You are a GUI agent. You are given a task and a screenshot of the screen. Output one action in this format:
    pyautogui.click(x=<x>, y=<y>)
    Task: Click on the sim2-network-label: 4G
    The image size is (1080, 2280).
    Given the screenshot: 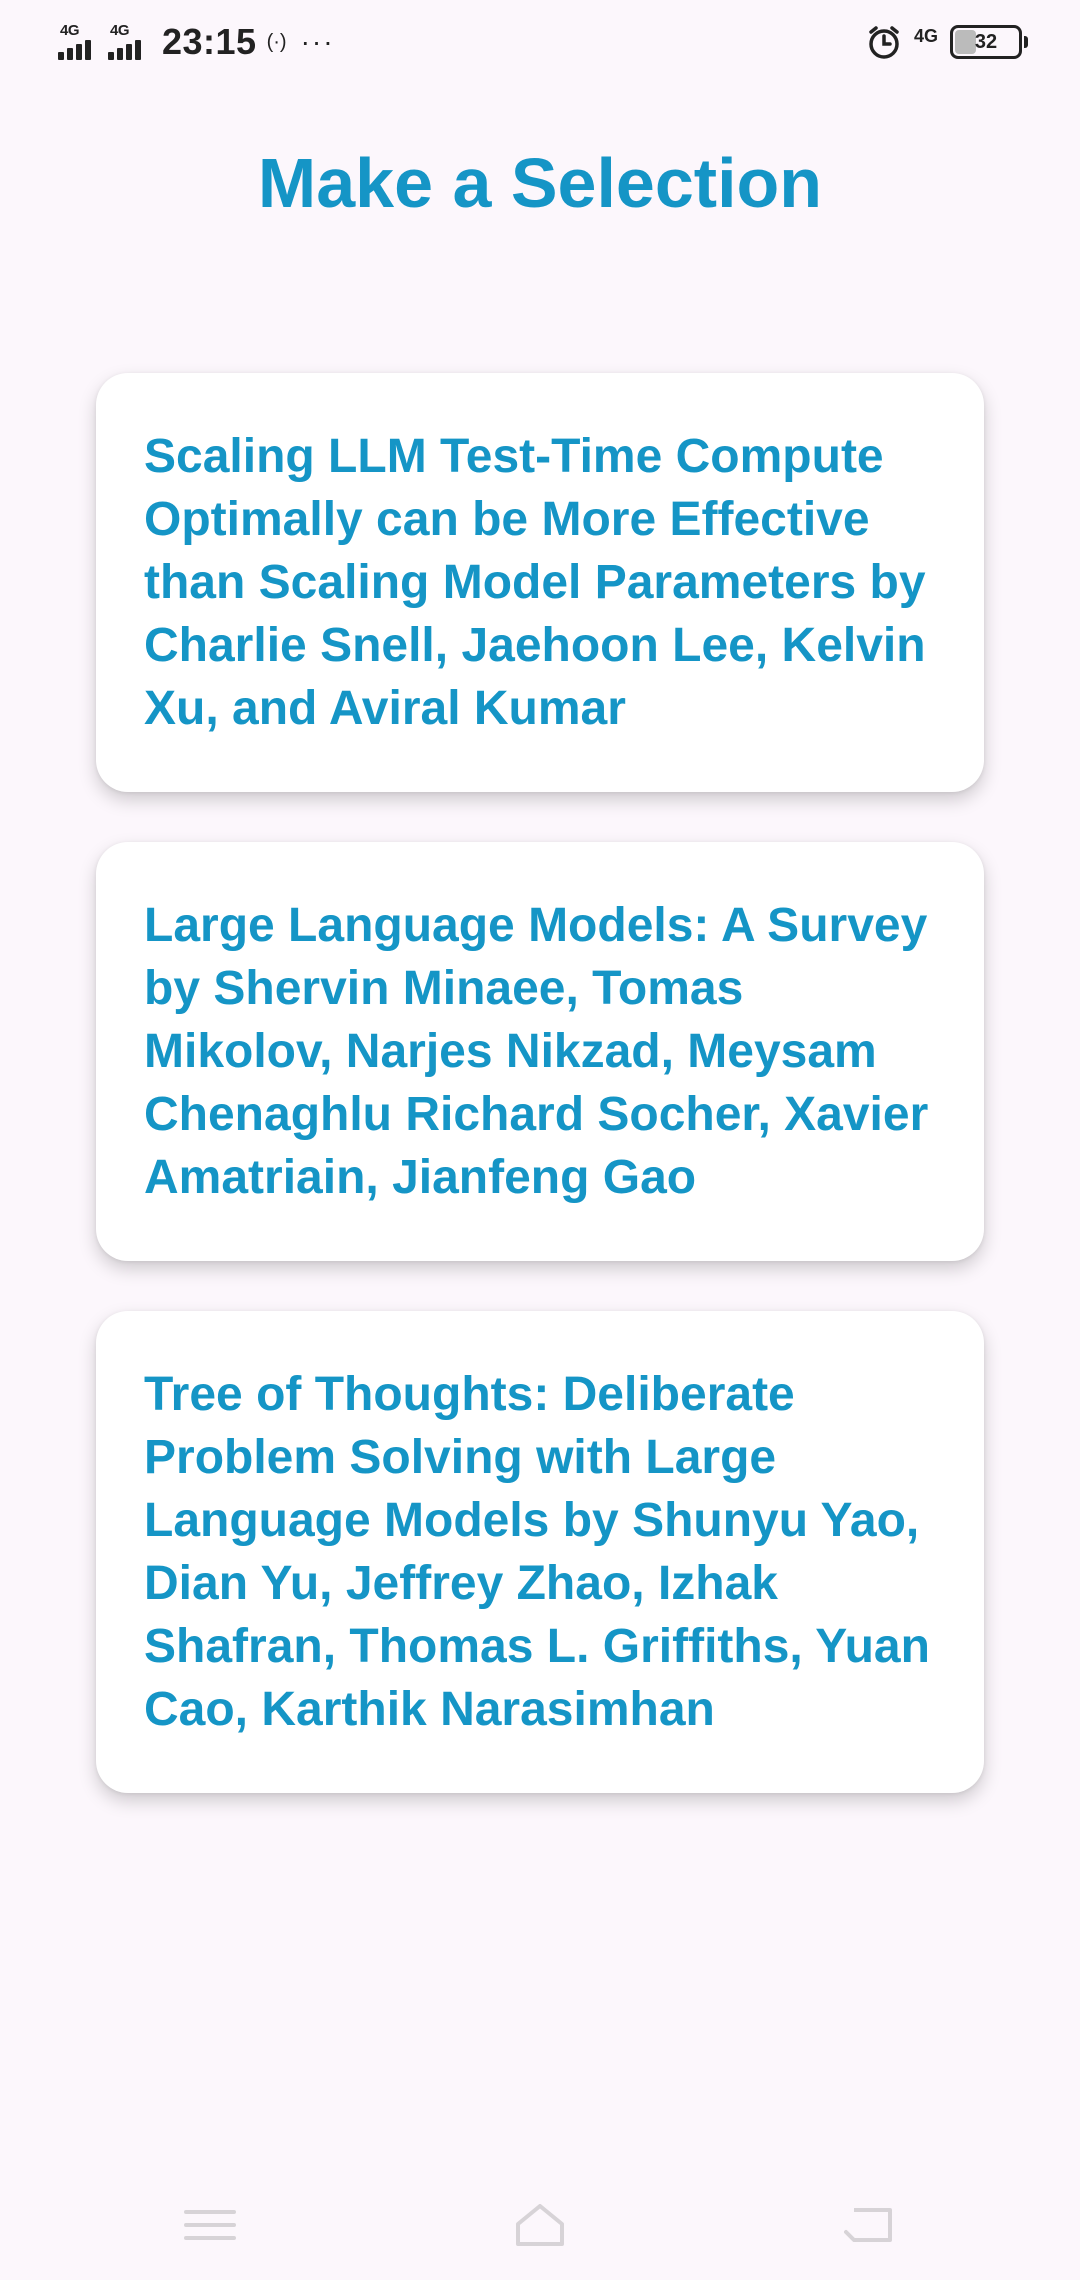 What is the action you would take?
    pyautogui.click(x=120, y=30)
    